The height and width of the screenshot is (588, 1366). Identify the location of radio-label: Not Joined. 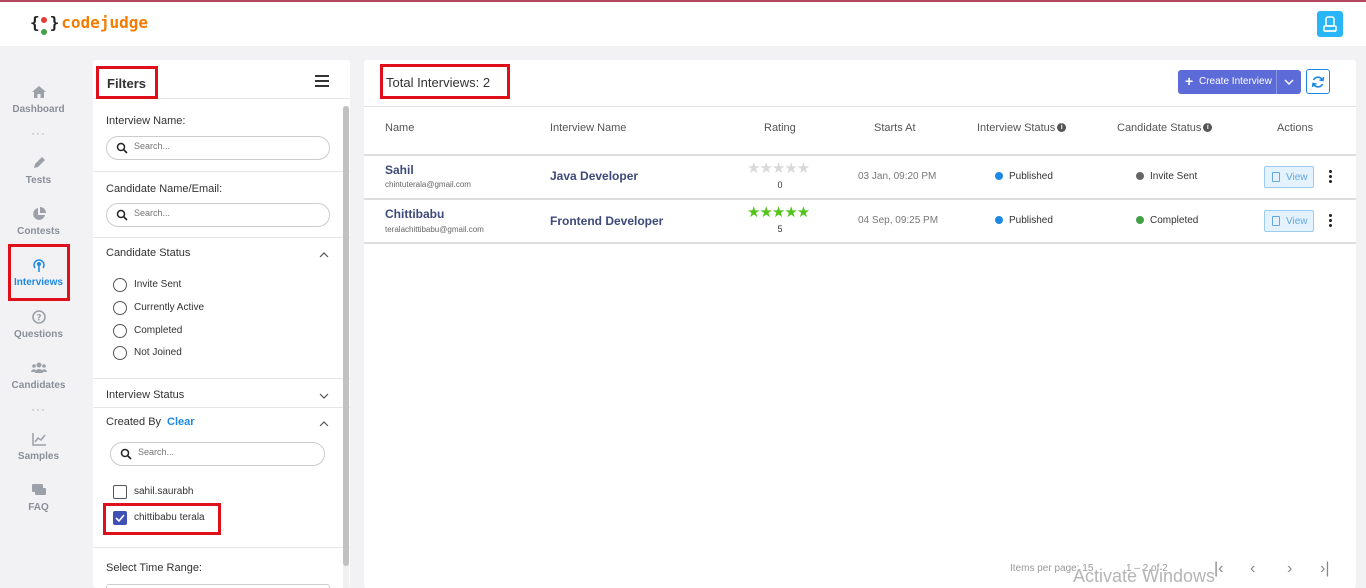
(158, 352).